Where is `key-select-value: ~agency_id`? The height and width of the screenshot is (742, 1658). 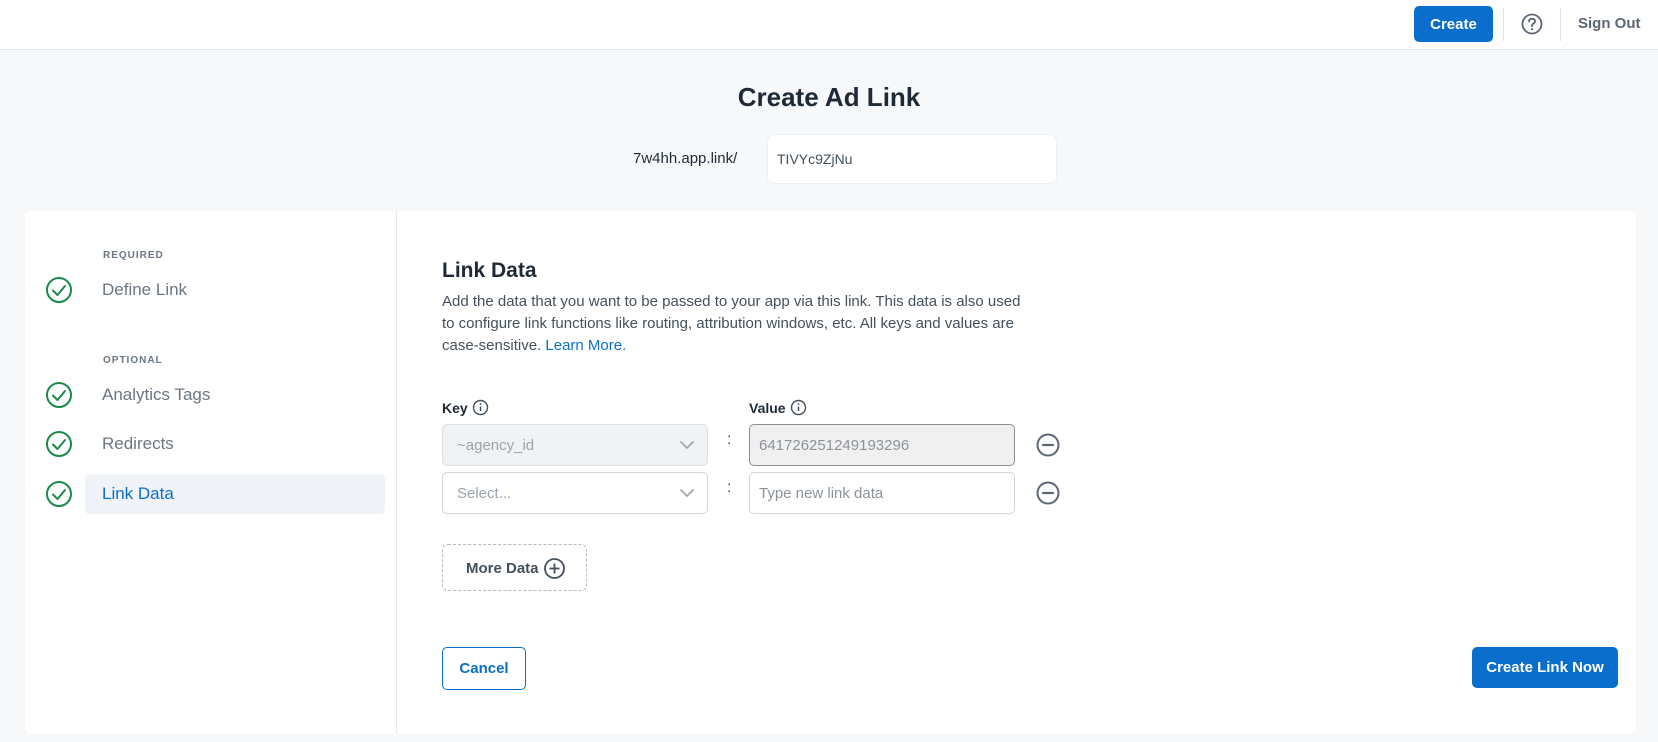 key-select-value: ~agency_id is located at coordinates (496, 445).